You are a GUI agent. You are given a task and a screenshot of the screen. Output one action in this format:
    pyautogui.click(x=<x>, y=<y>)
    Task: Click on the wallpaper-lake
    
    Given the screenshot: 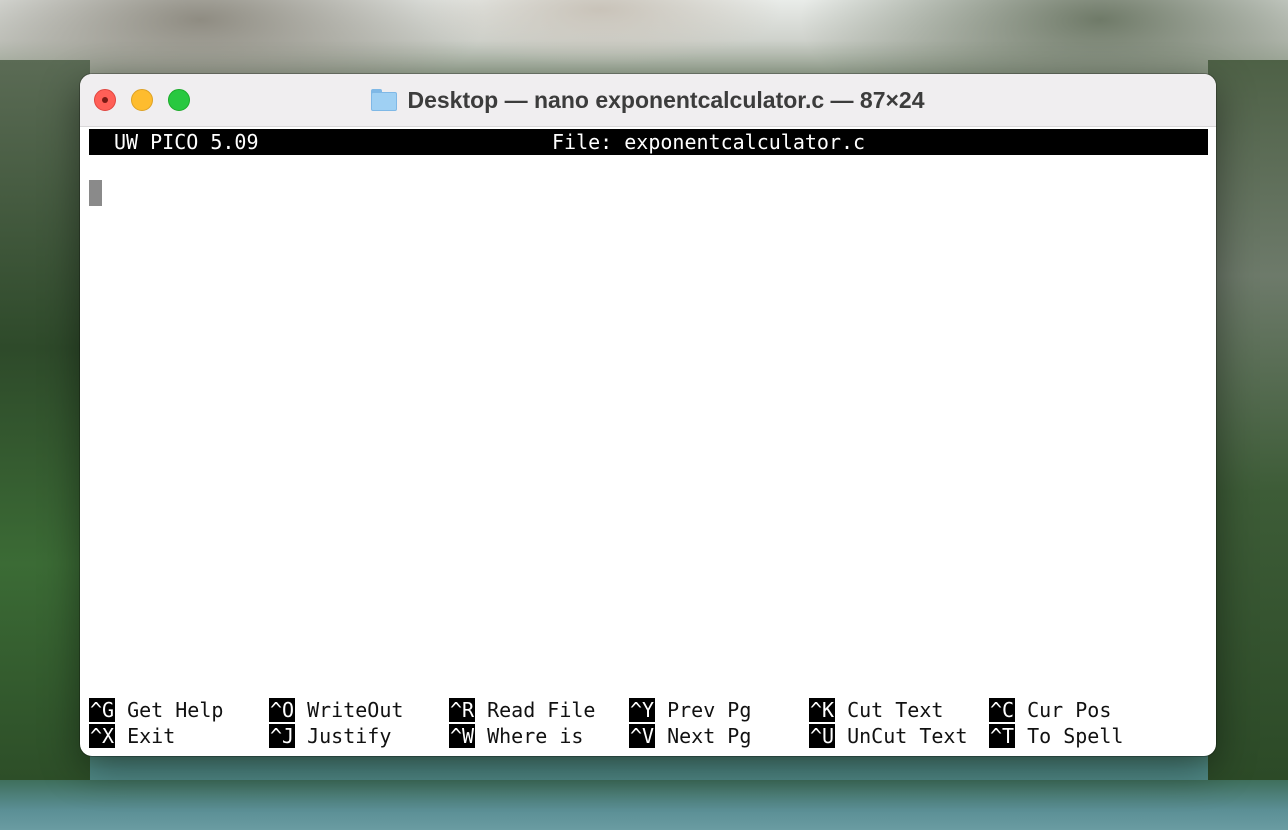 What is the action you would take?
    pyautogui.click(x=644, y=805)
    